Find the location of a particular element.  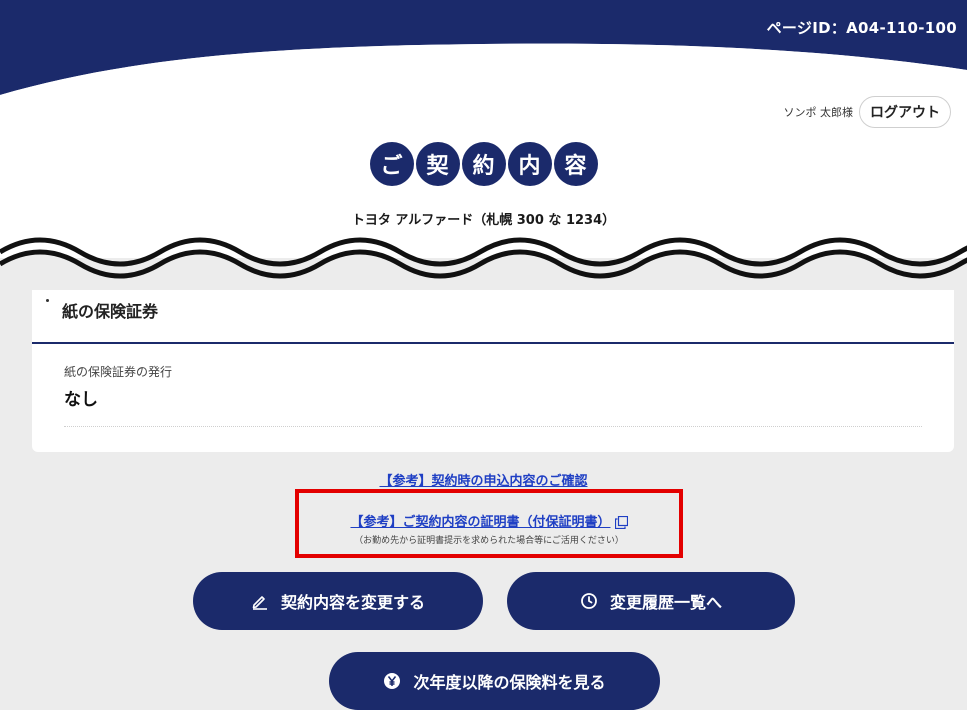

page-title-char: 契 is located at coordinates (437, 164).